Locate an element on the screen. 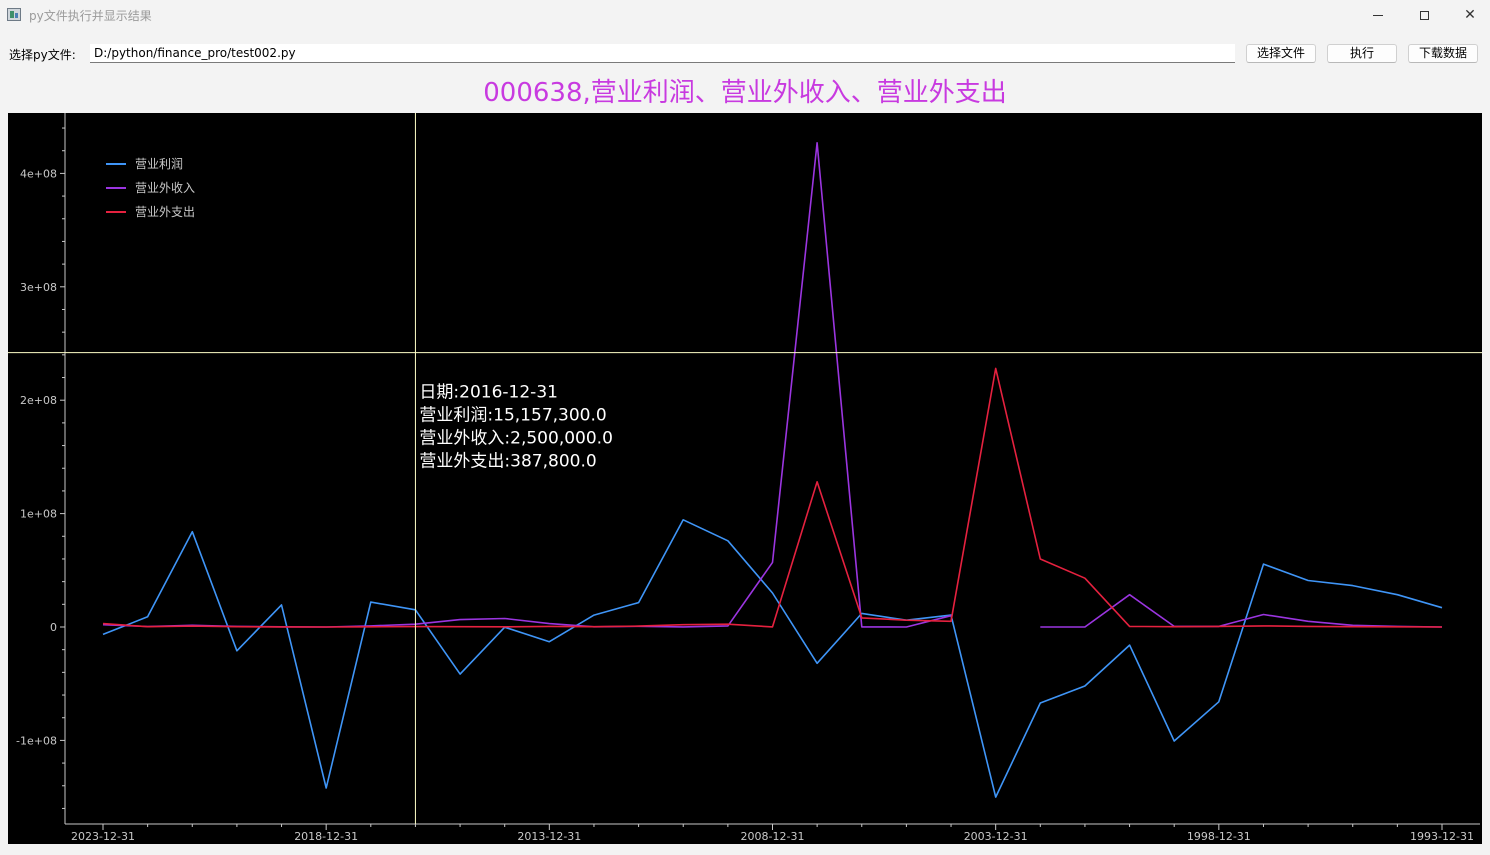  file-label: 选择py文件: is located at coordinates (42, 55).